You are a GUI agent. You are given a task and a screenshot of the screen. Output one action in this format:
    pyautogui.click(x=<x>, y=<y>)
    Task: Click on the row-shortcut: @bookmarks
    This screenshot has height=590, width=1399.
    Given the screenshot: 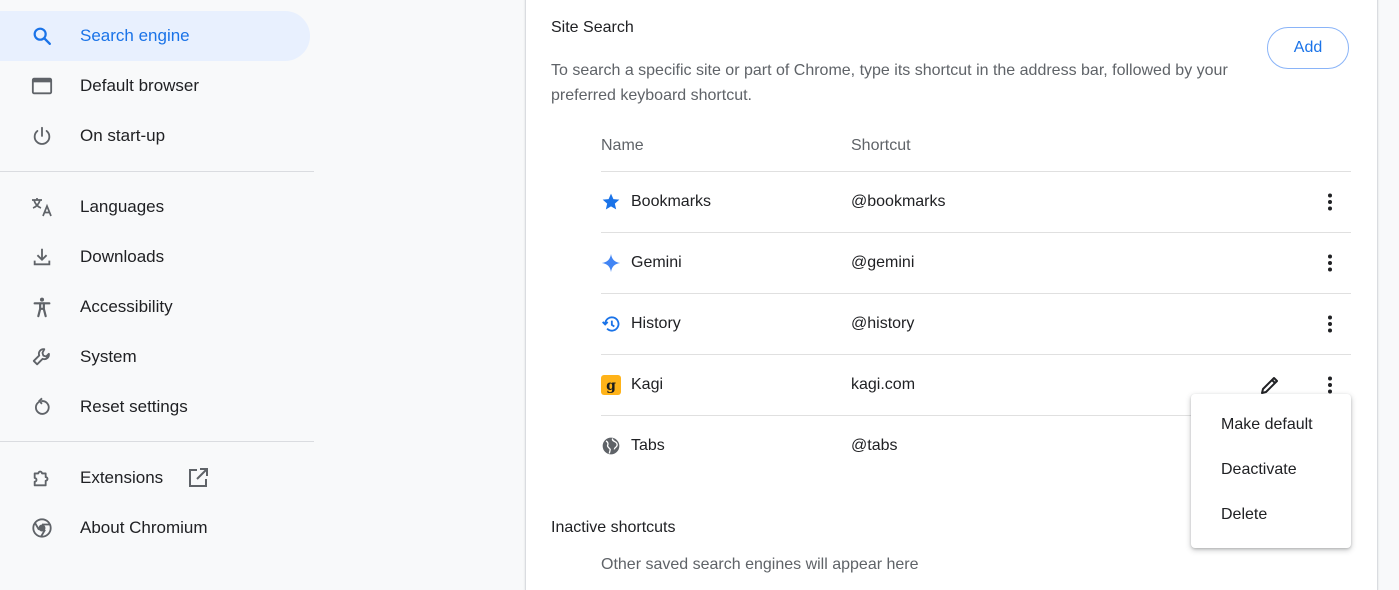 What is the action you would take?
    pyautogui.click(x=898, y=201)
    